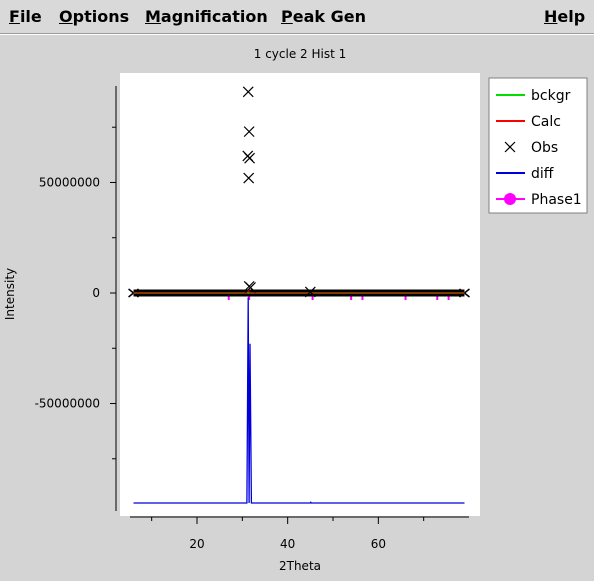 This screenshot has width=594, height=581. I want to click on legend-label: bckgr, so click(551, 96).